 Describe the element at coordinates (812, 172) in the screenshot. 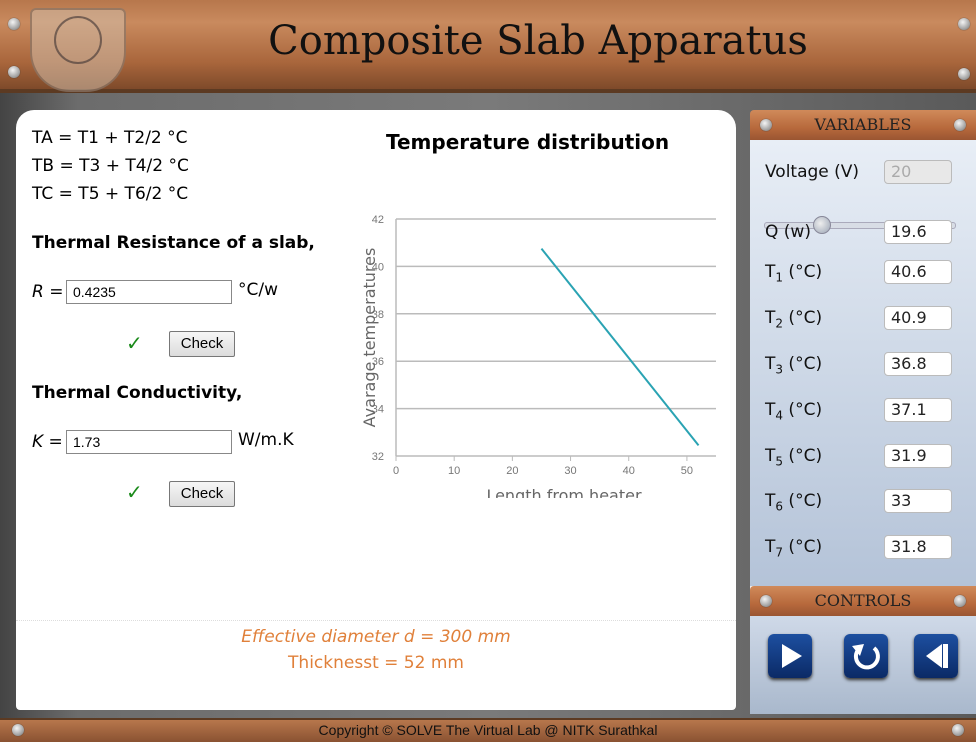

I see `voltage-label: Voltage (V)` at that location.